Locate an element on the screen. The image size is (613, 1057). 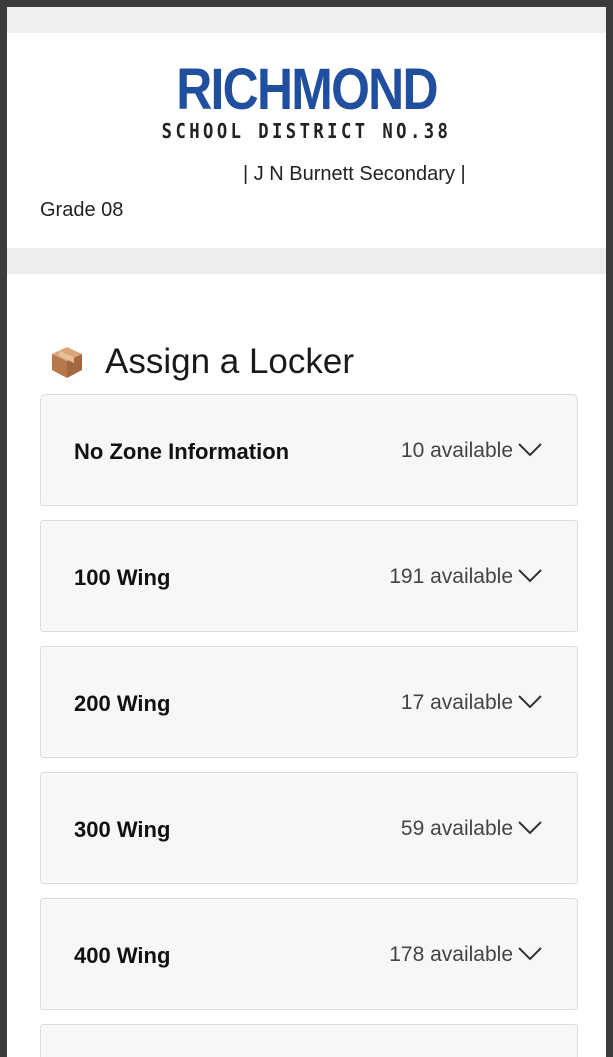
top-band is located at coordinates (306, 20).